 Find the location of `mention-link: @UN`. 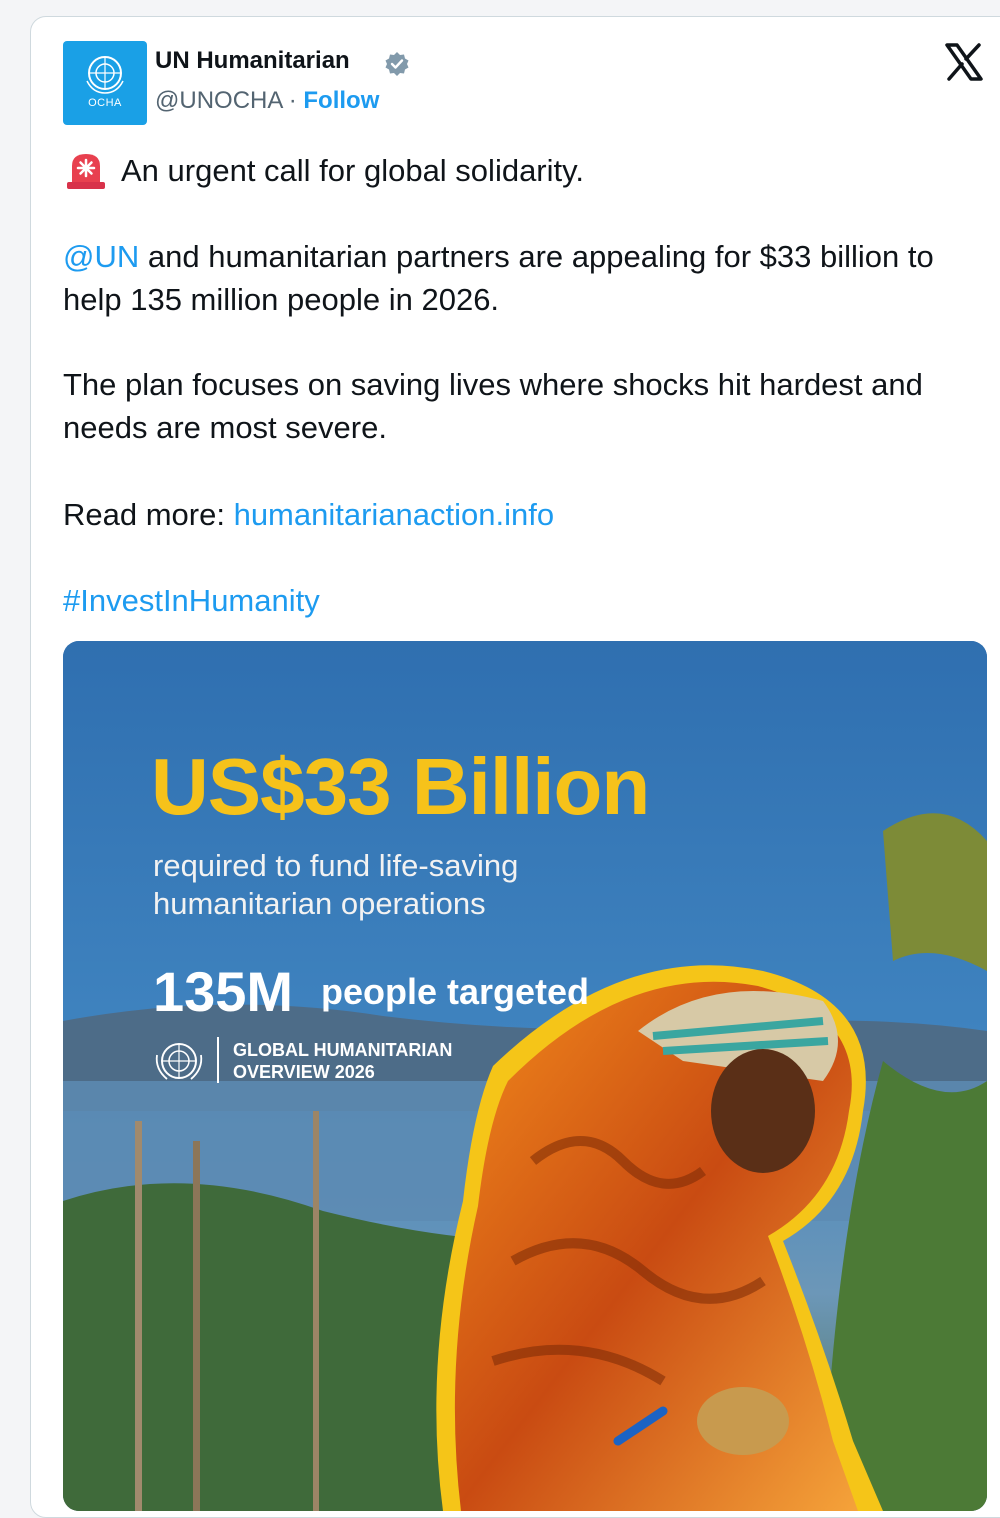

mention-link: @UN is located at coordinates (101, 256).